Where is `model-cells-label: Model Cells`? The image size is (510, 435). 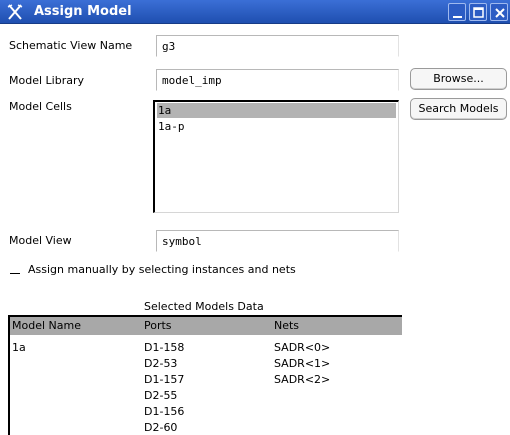
model-cells-label: Model Cells is located at coordinates (40, 106).